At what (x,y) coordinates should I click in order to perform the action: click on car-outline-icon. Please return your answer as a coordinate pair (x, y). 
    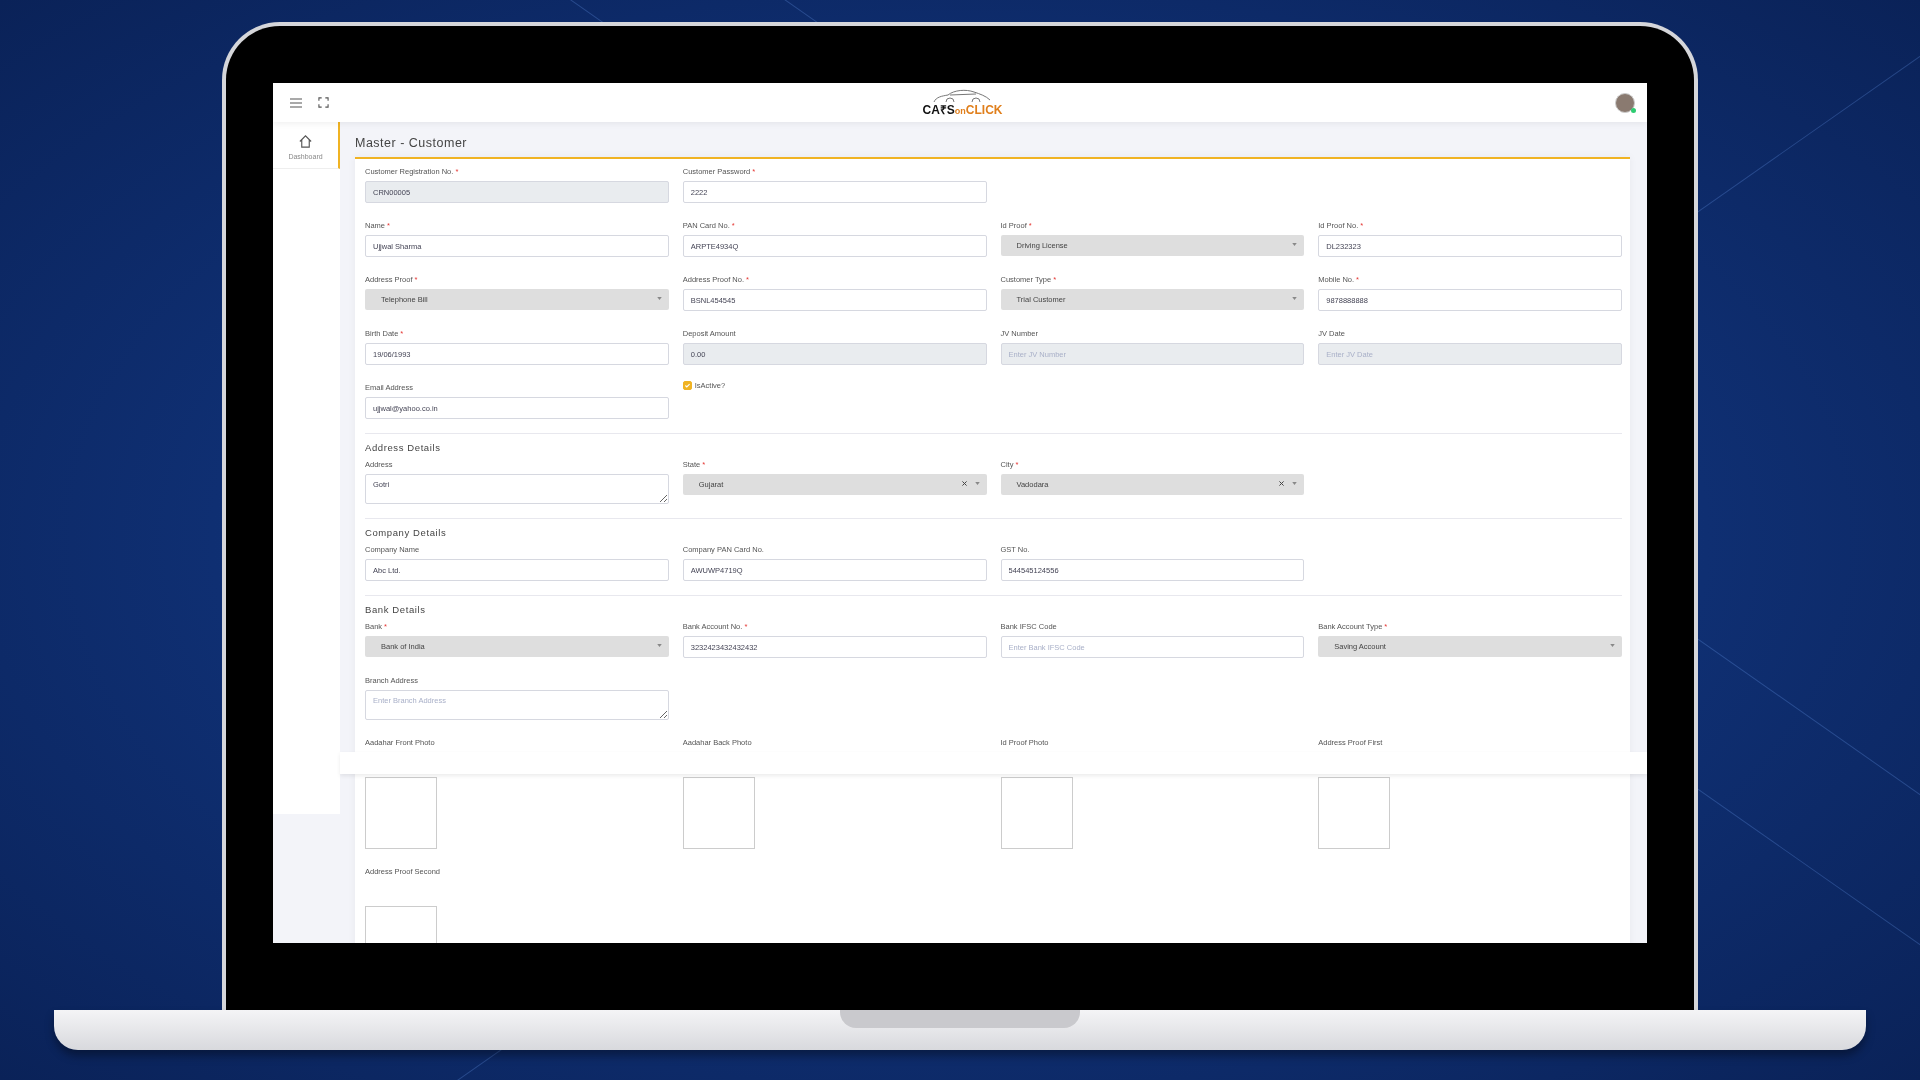
    Looking at the image, I should click on (962, 95).